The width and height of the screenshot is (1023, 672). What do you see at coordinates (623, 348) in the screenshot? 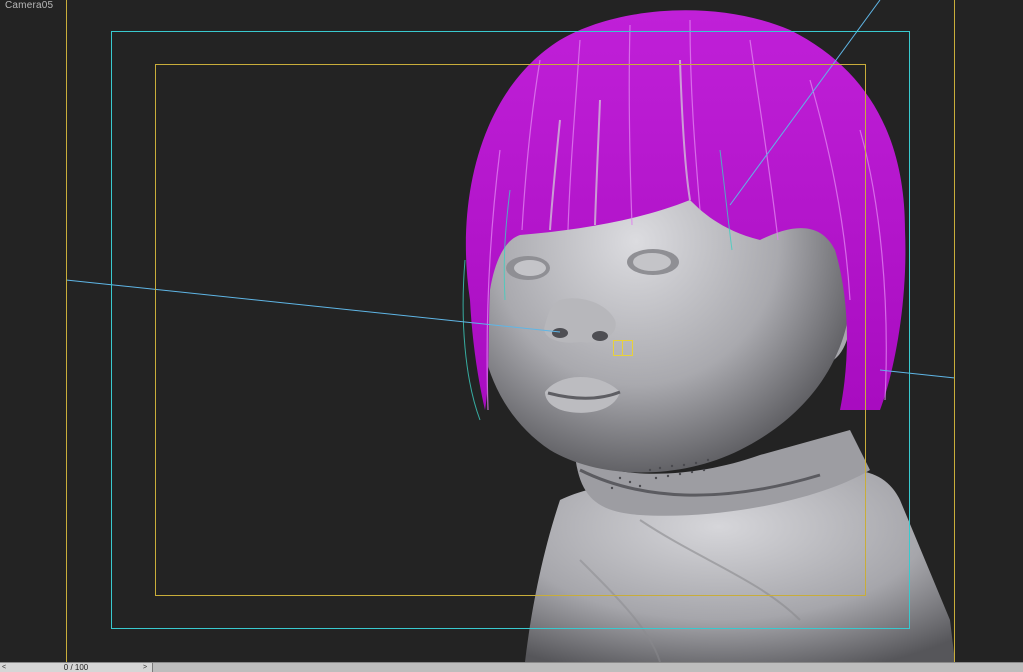
I see `pivot-gizmo` at bounding box center [623, 348].